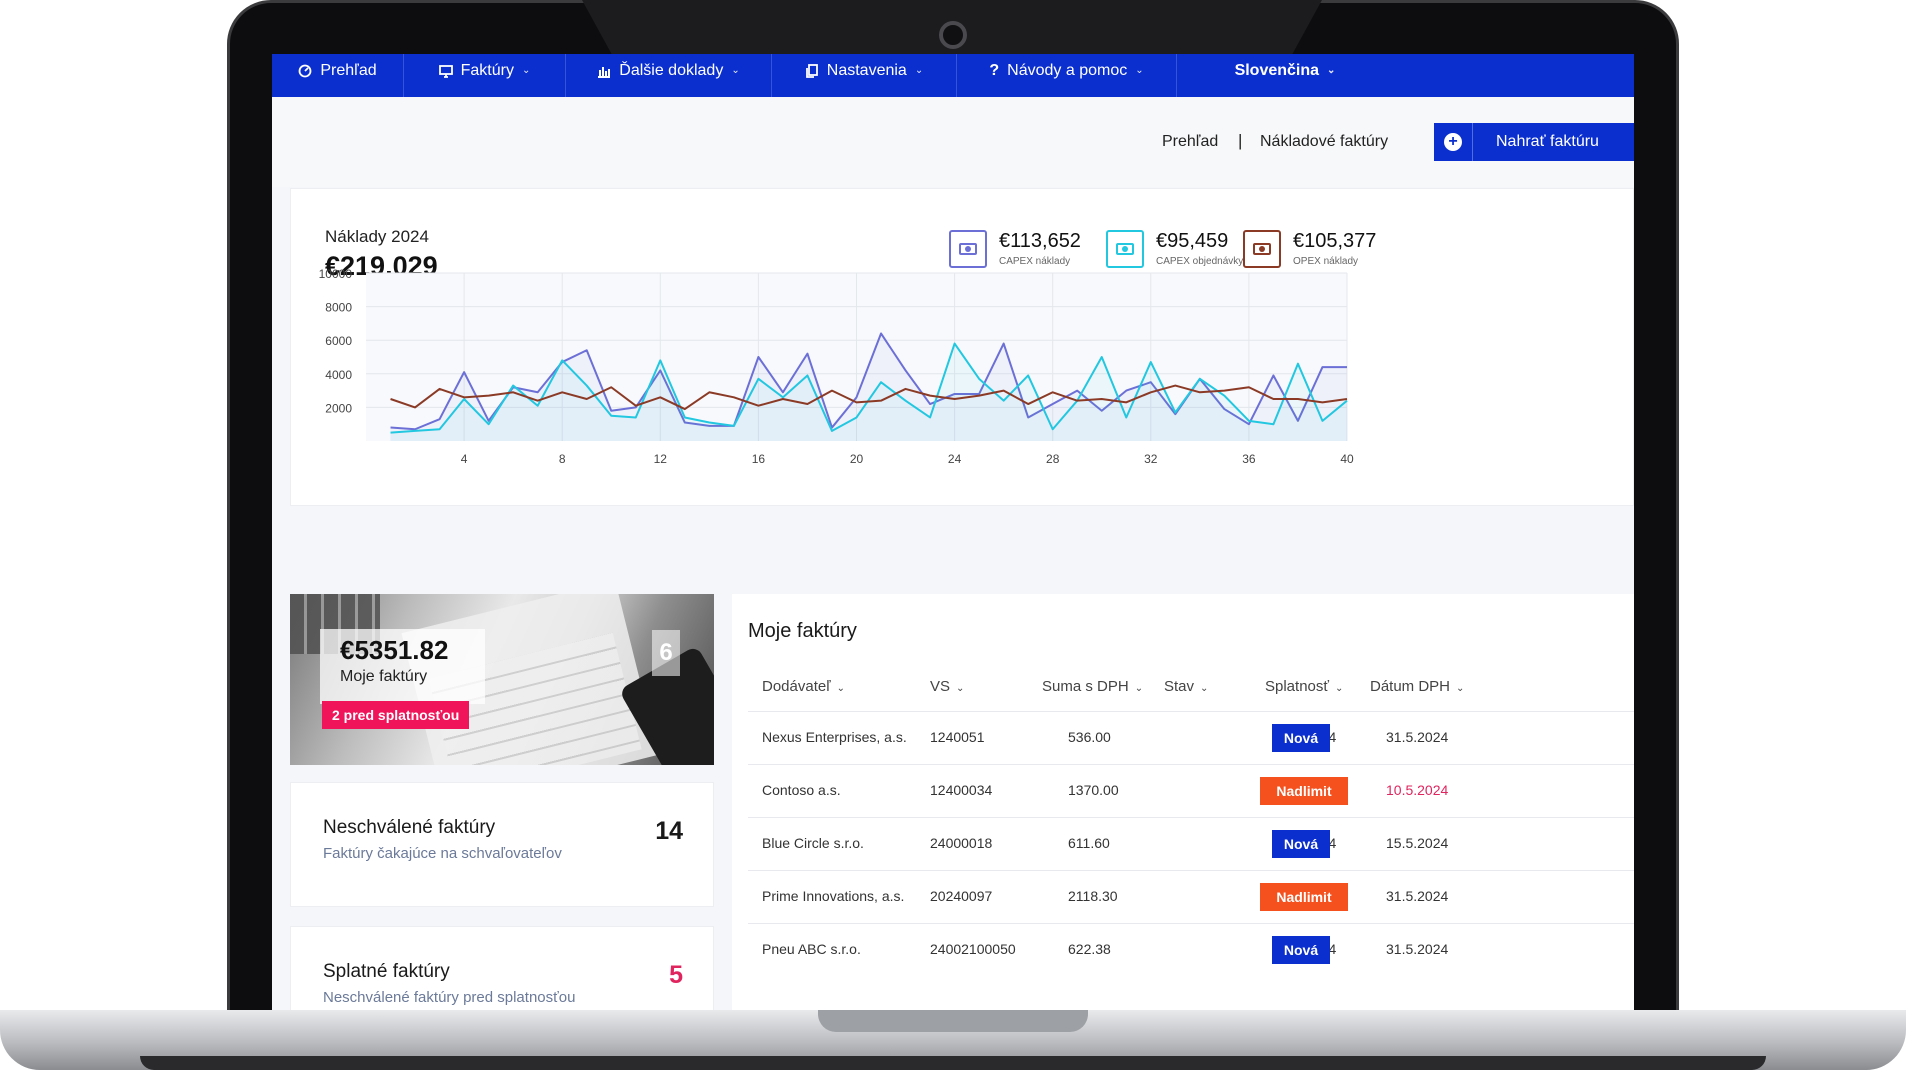  What do you see at coordinates (1324, 142) in the screenshot?
I see `breadcrumb-nakladove-faktury: Nákladové faktúry` at bounding box center [1324, 142].